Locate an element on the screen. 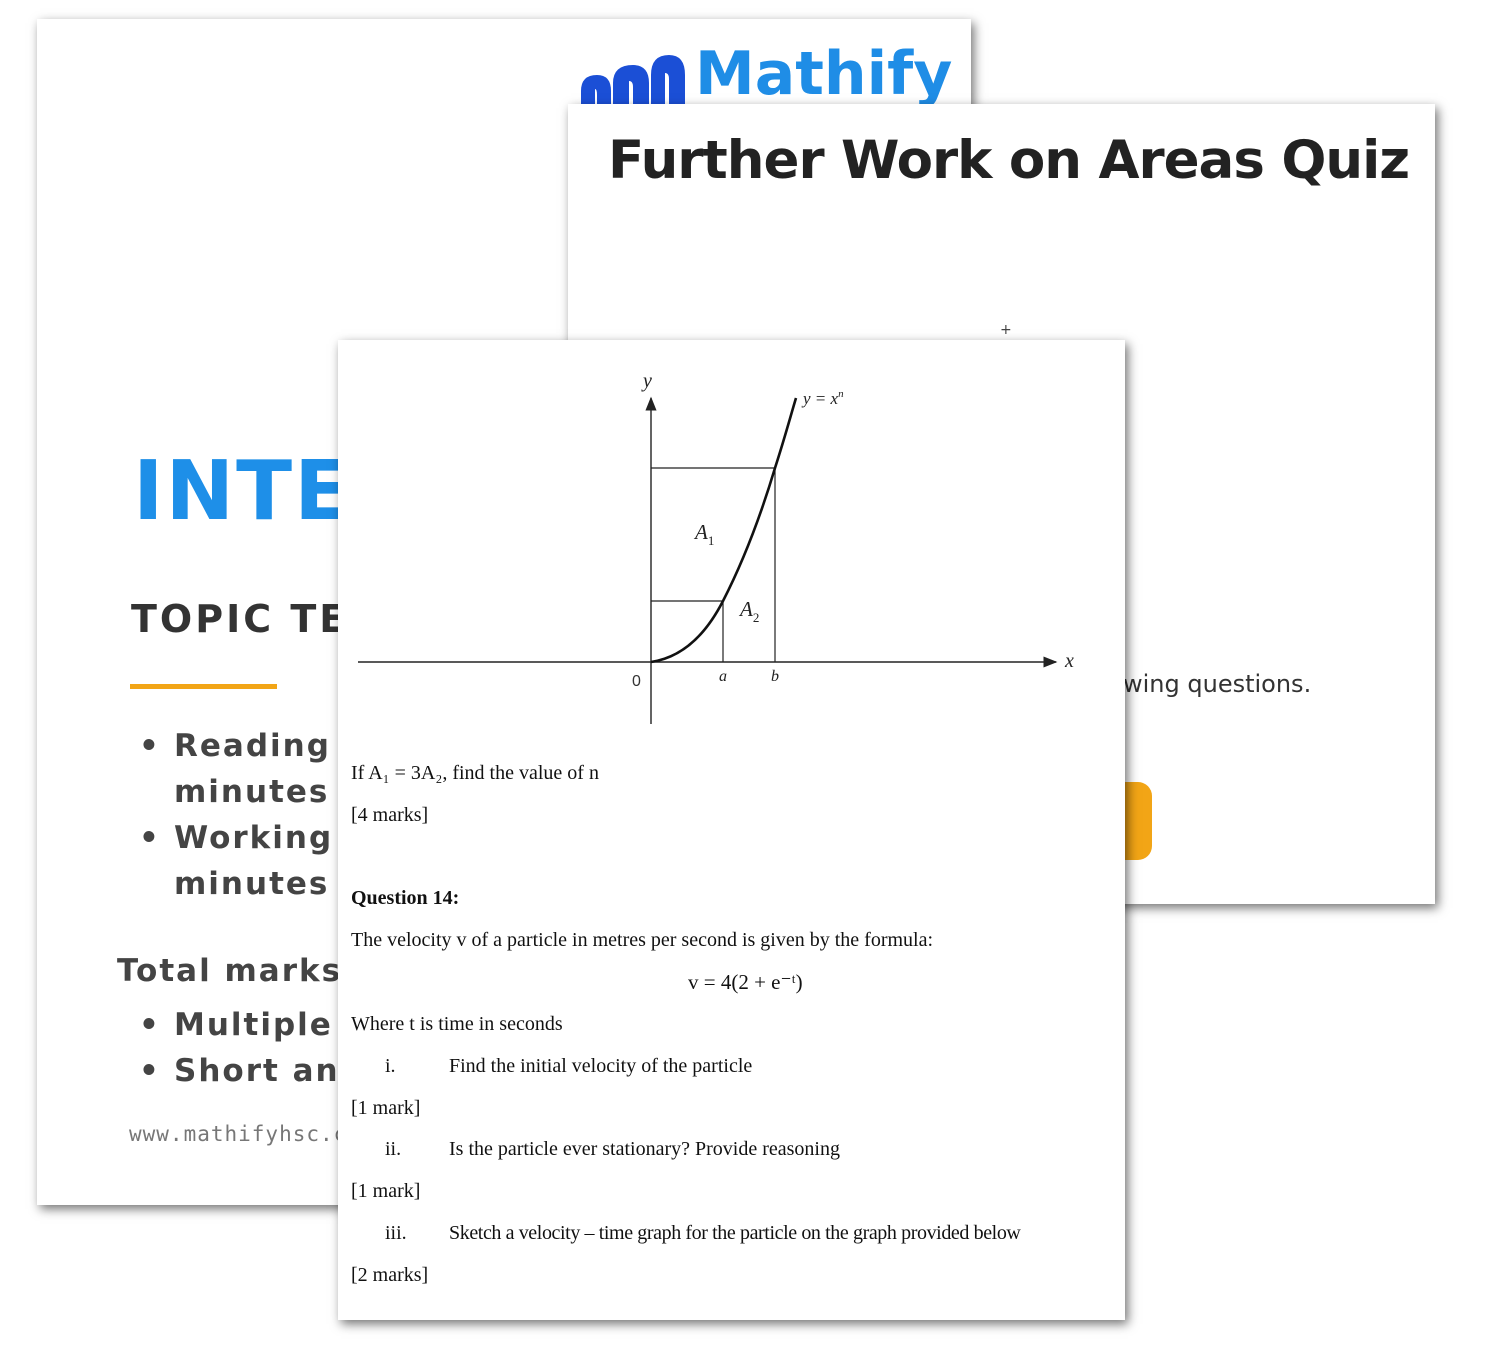 The width and height of the screenshot is (1491, 1358). q13-marks: [4 marks] is located at coordinates (390, 815).